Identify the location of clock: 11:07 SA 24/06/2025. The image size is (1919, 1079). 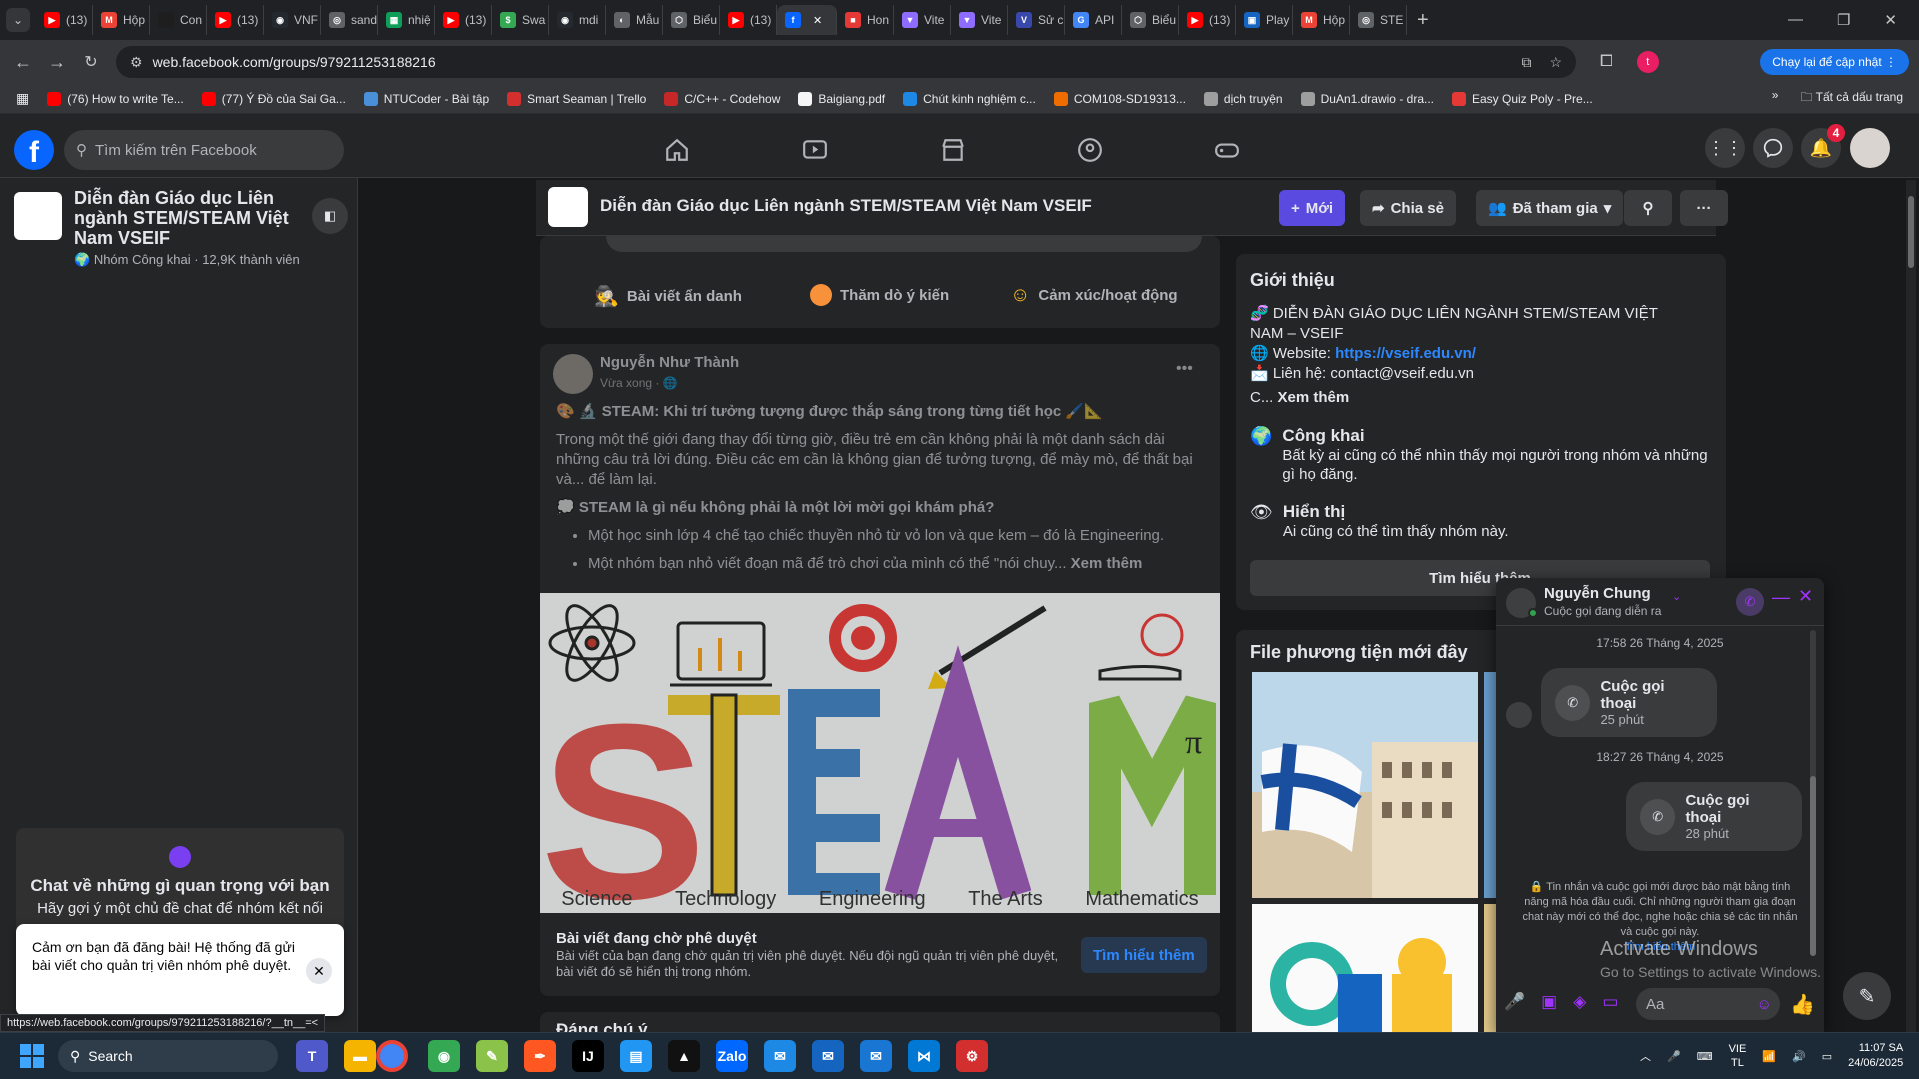
(1875, 1056).